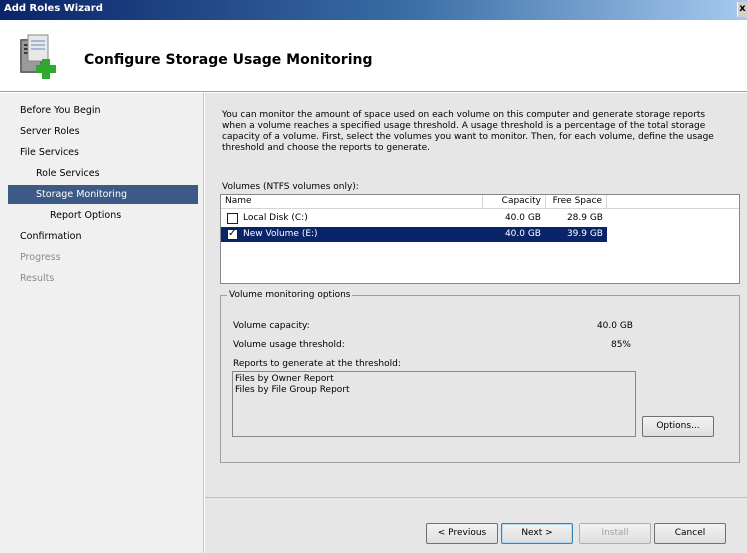 The height and width of the screenshot is (553, 747). What do you see at coordinates (292, 390) in the screenshot?
I see `report-item: Files by File Group Report` at bounding box center [292, 390].